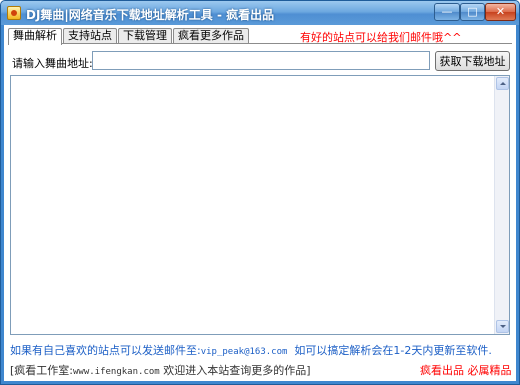 The image size is (520, 385). I want to click on vertical-scrollbar, so click(501, 205).